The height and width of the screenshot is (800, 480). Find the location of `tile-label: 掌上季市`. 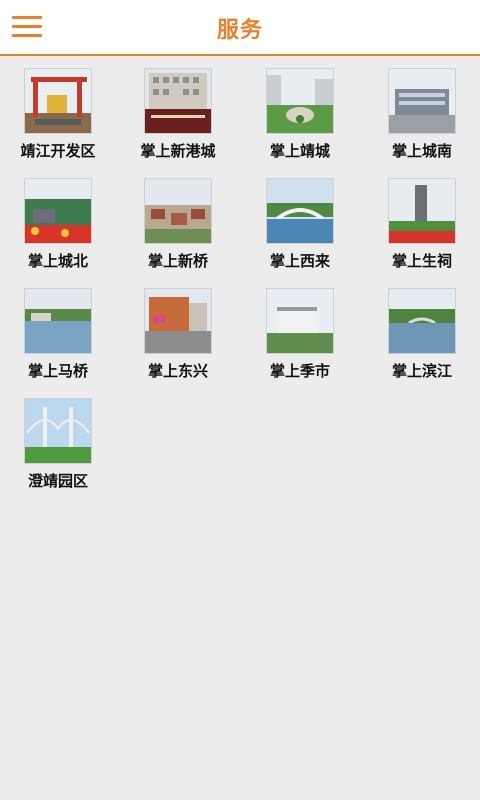

tile-label: 掌上季市 is located at coordinates (299, 371).